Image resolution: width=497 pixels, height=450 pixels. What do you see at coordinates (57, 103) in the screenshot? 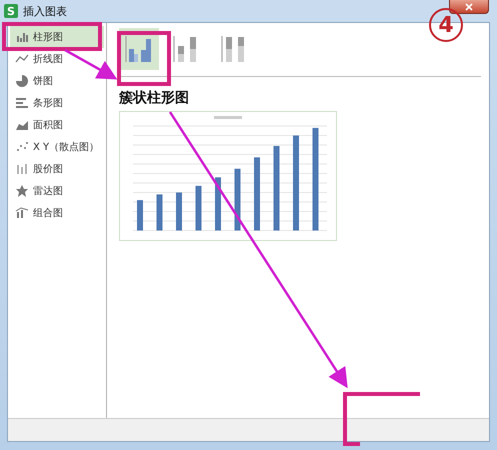
I see `chart-type-item: 条形图` at bounding box center [57, 103].